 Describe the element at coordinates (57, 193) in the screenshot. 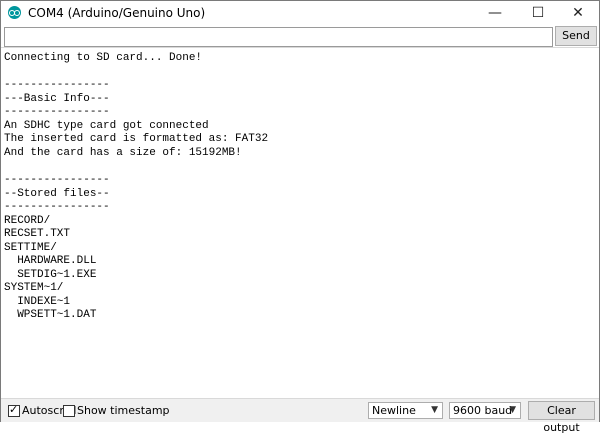

I see `output-line: --Stored files--` at that location.